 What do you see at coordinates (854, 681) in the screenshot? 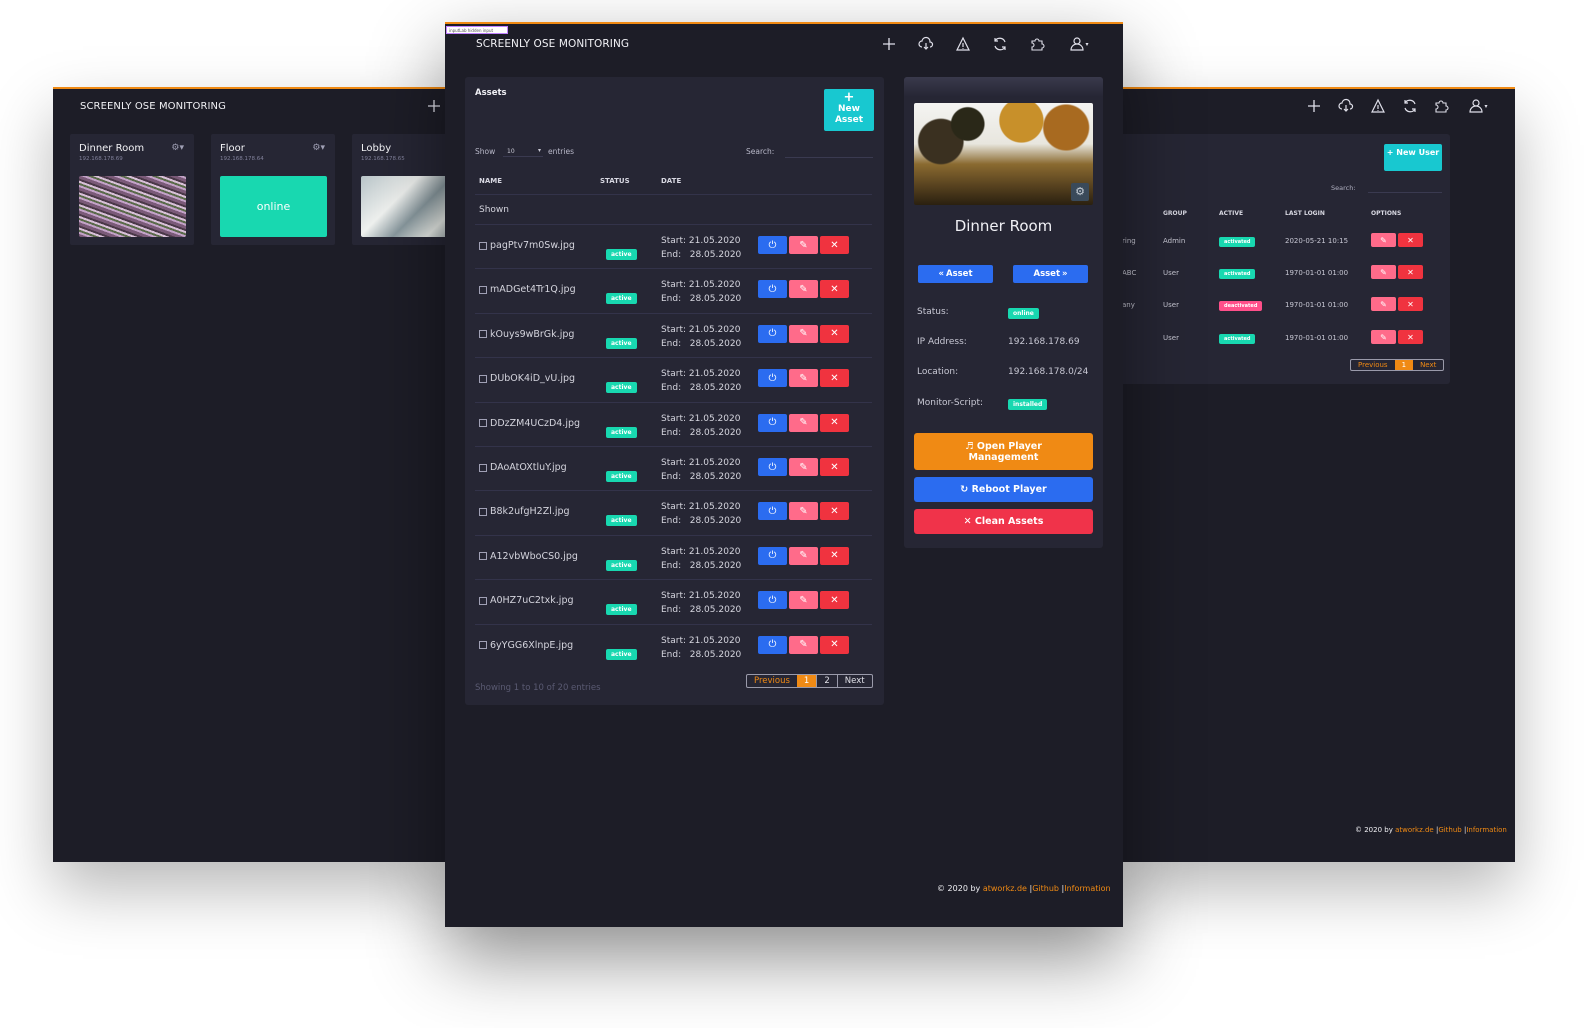
I see `next-page: Next` at bounding box center [854, 681].